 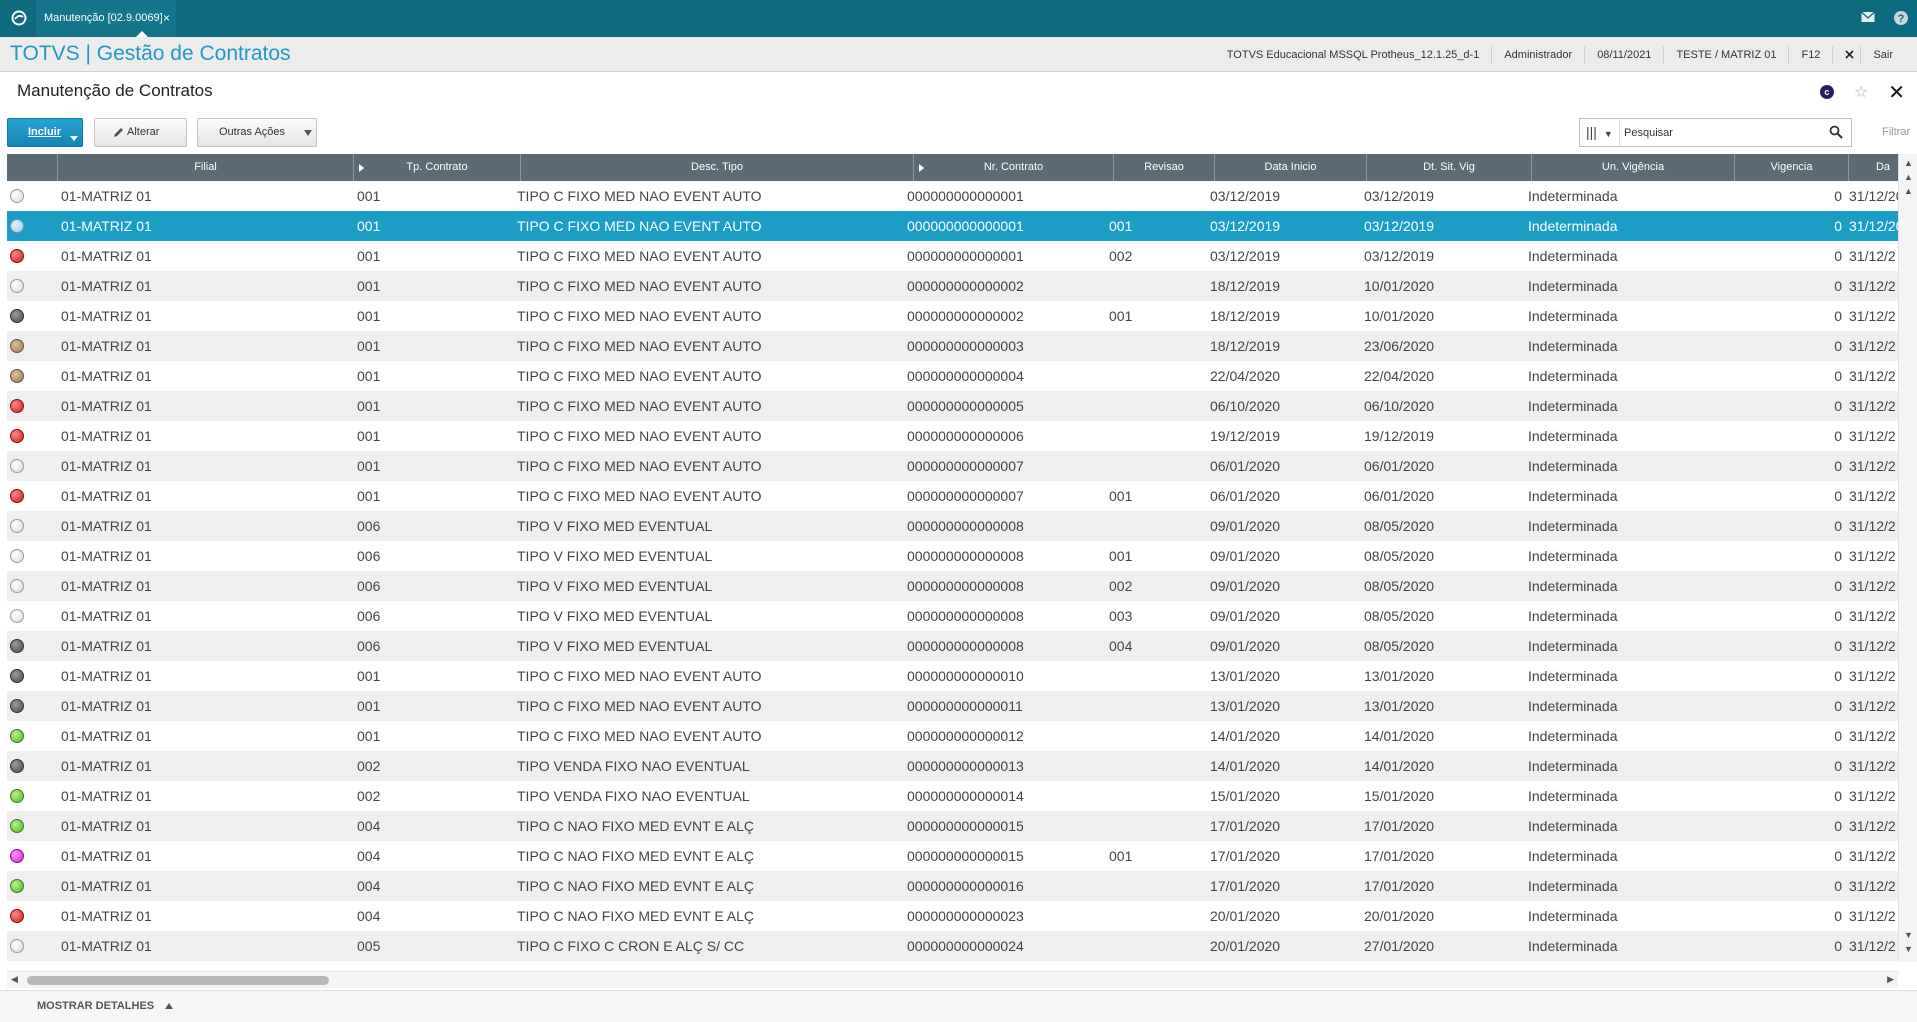 I want to click on cell-nr: 000000000000013, so click(x=965, y=766).